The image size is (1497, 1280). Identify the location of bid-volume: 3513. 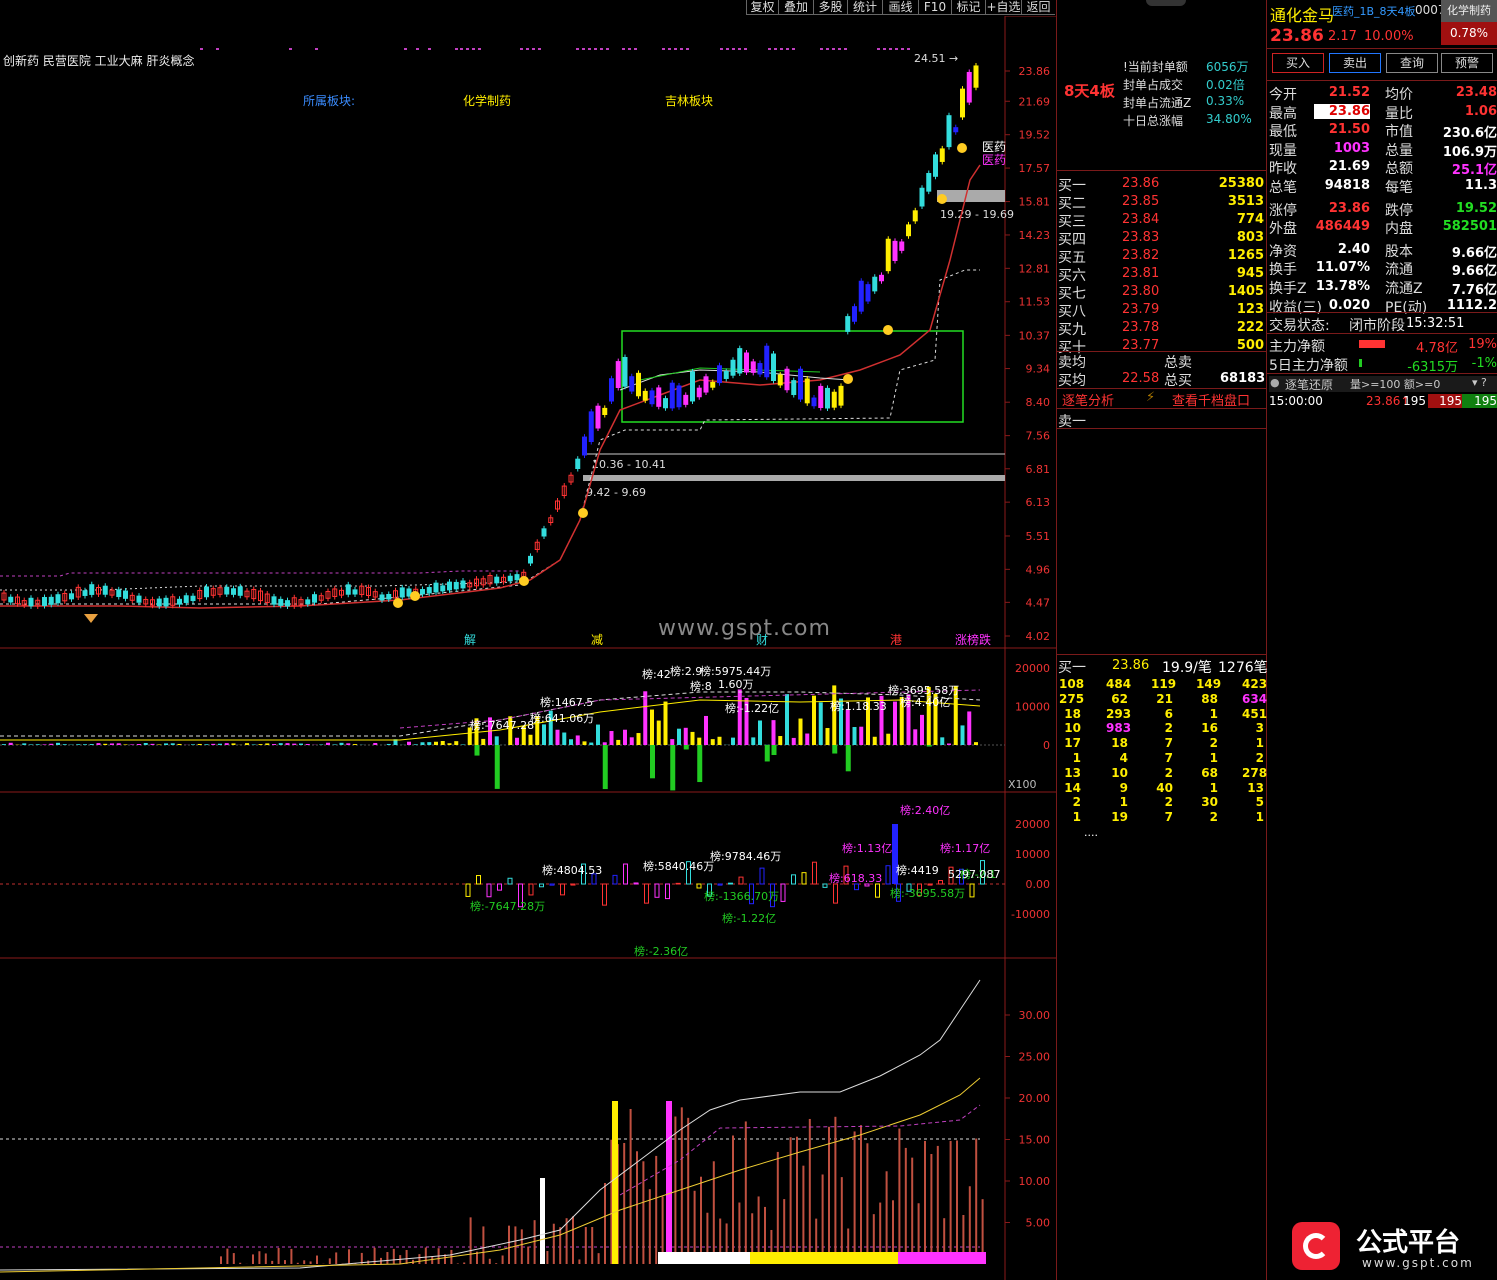
(1245, 201).